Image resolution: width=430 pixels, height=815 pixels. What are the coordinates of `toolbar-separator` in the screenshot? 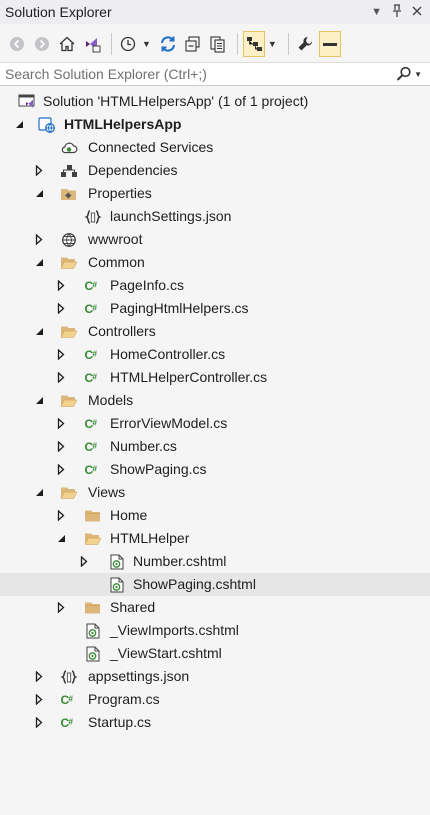 It's located at (111, 44).